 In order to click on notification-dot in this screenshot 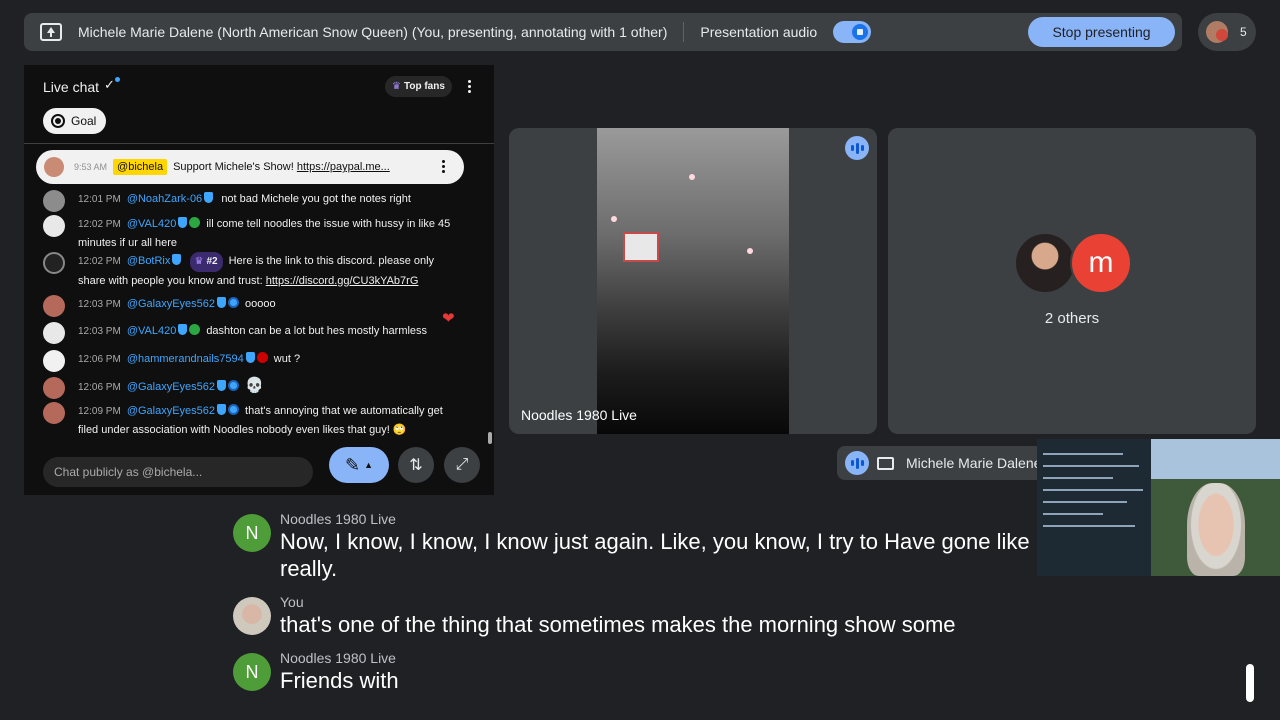, I will do `click(117, 79)`.